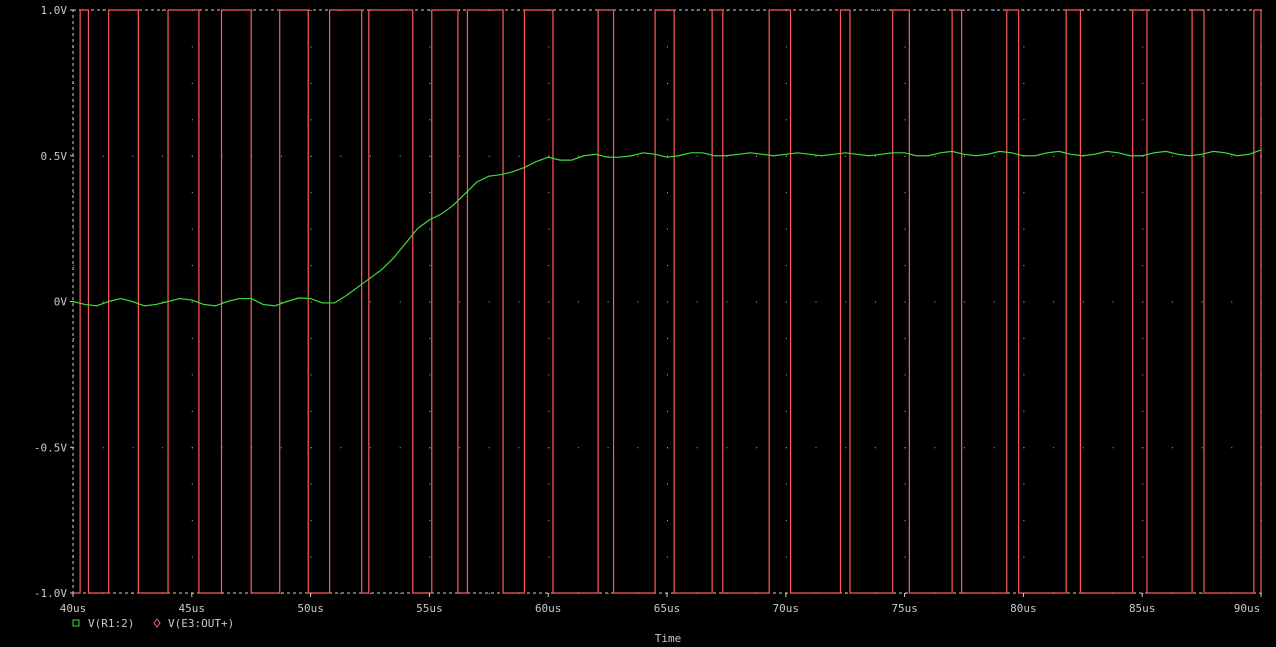 The height and width of the screenshot is (647, 1276). I want to click on x-tick-label: 85us, so click(1142, 608).